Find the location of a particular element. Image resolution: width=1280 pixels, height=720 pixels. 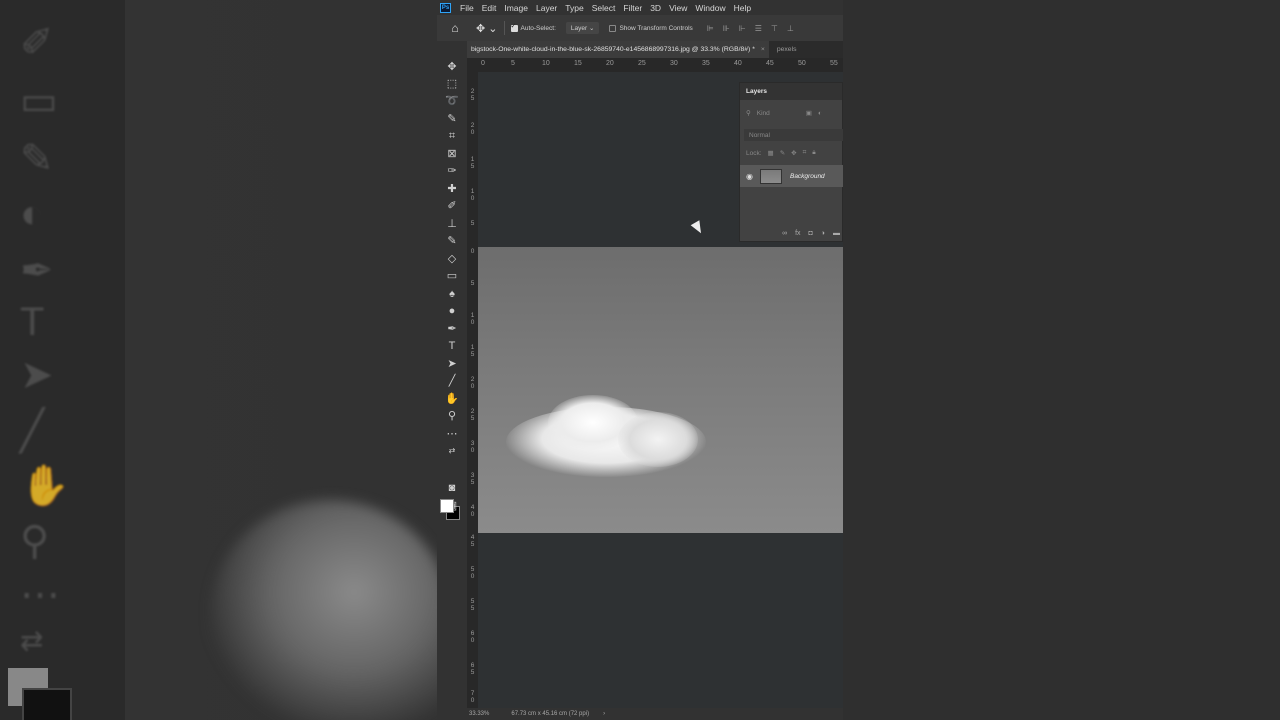

horizontal-ruler: 0 5 10 15 20 25 30 35 40 45 50 55 is located at coordinates (662, 65).